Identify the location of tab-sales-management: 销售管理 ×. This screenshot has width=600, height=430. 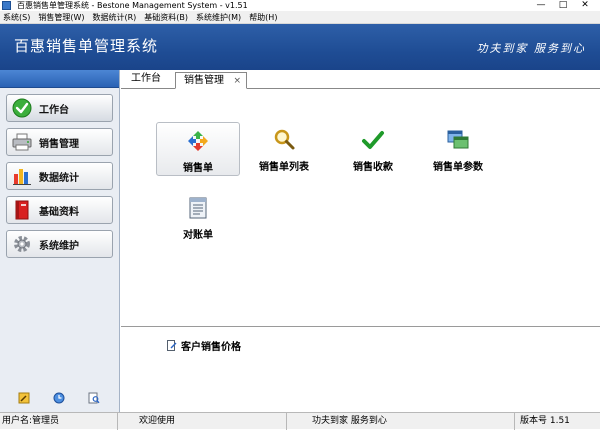
(211, 80).